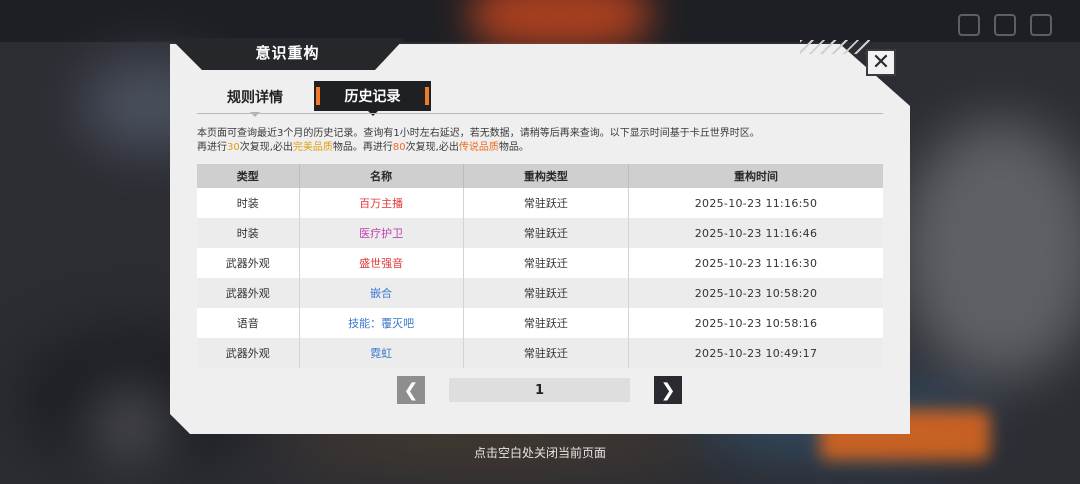  I want to click on dialog-title: 意识重构, so click(287, 53).